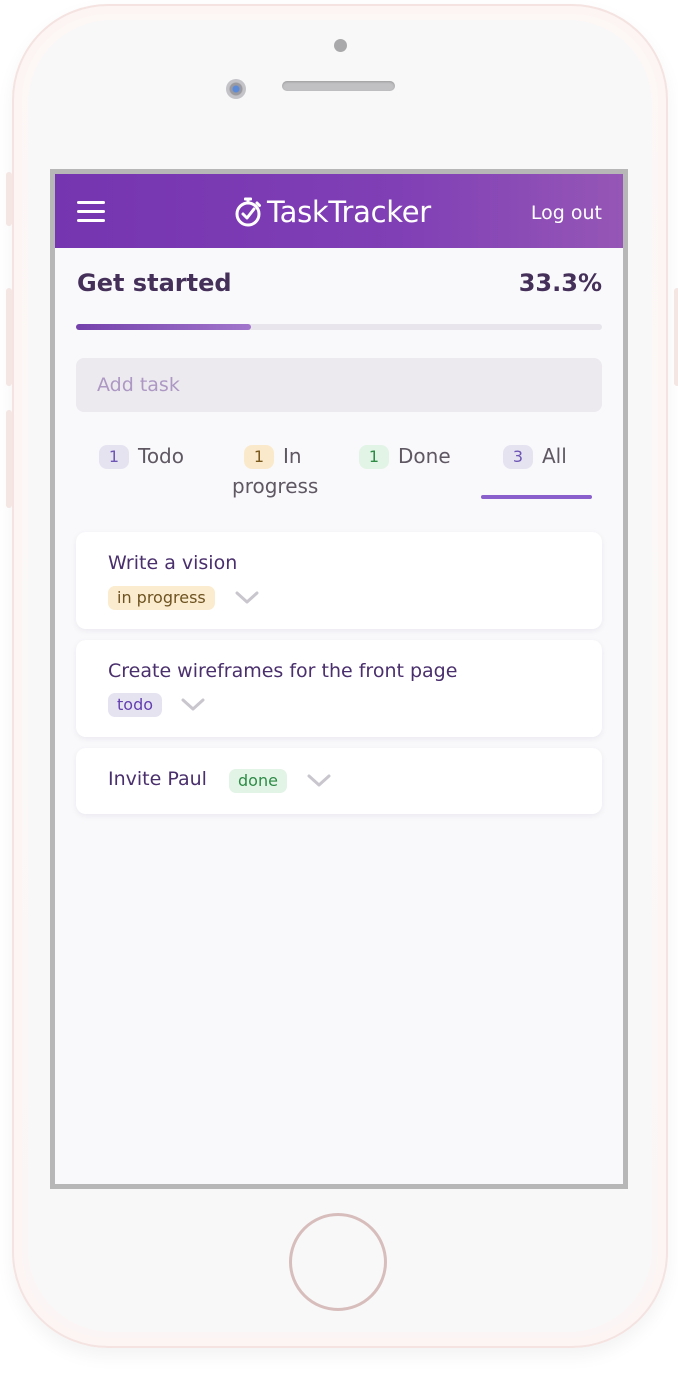 The image size is (678, 1384). I want to click on phone-volume-down, so click(9, 459).